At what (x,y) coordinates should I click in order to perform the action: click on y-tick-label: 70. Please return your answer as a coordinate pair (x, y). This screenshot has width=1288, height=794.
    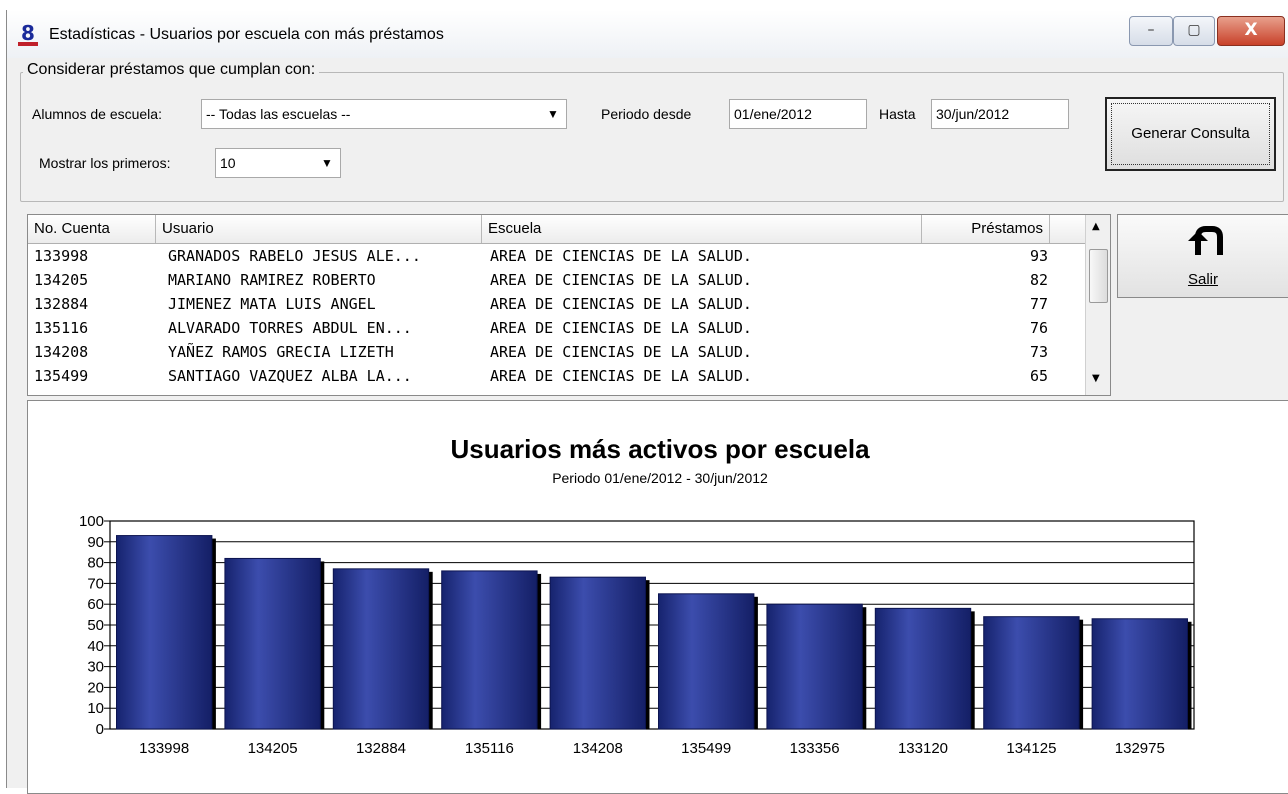
    Looking at the image, I should click on (95, 583).